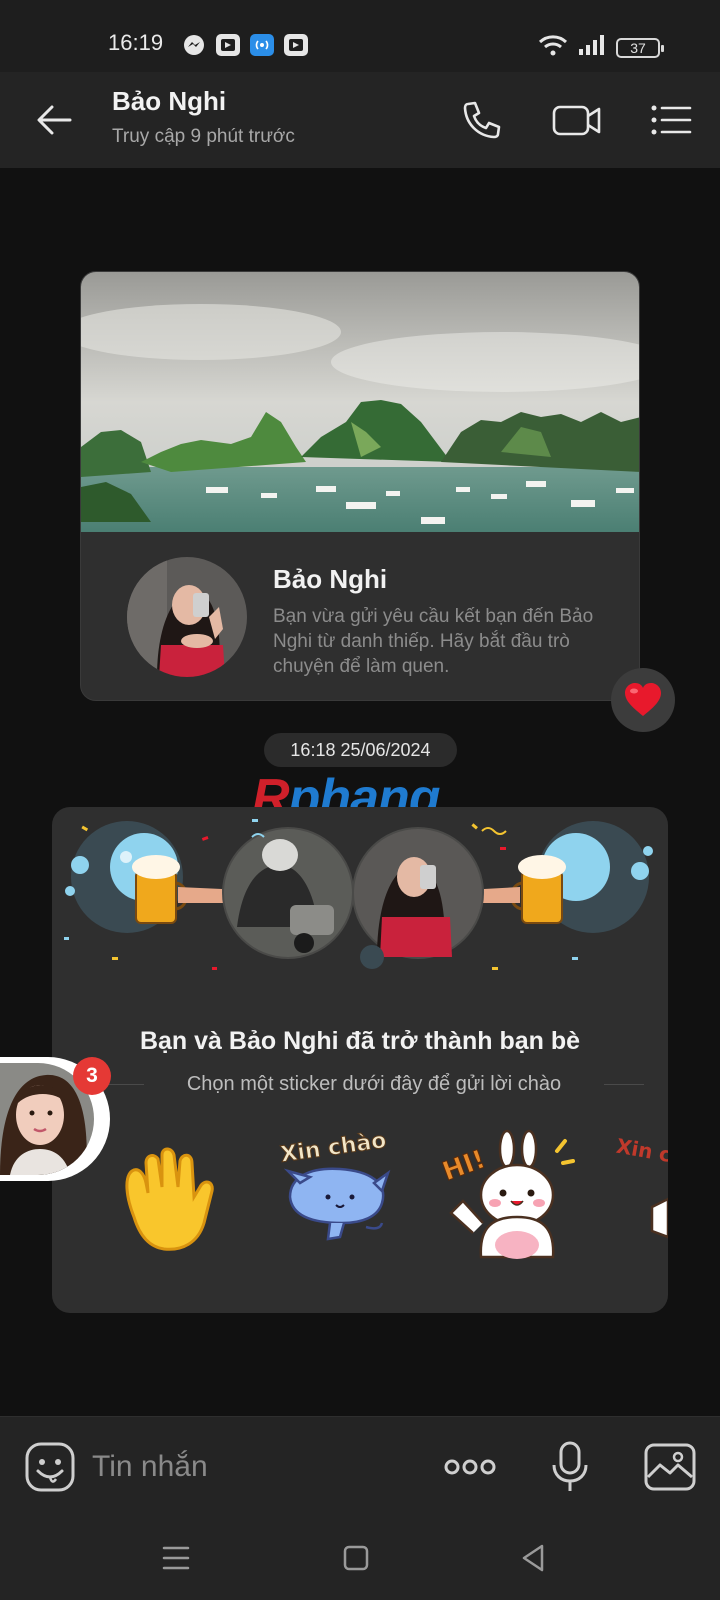  Describe the element at coordinates (203, 136) in the screenshot. I see `last-seen-status: Truy cập 9 phút trước` at that location.